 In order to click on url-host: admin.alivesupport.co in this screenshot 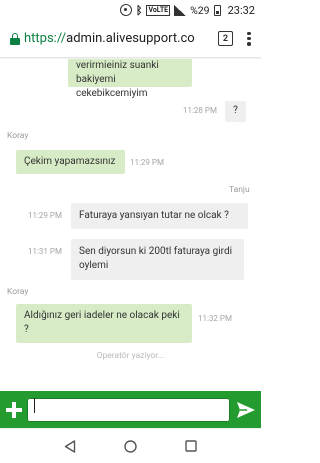, I will do `click(130, 38)`.